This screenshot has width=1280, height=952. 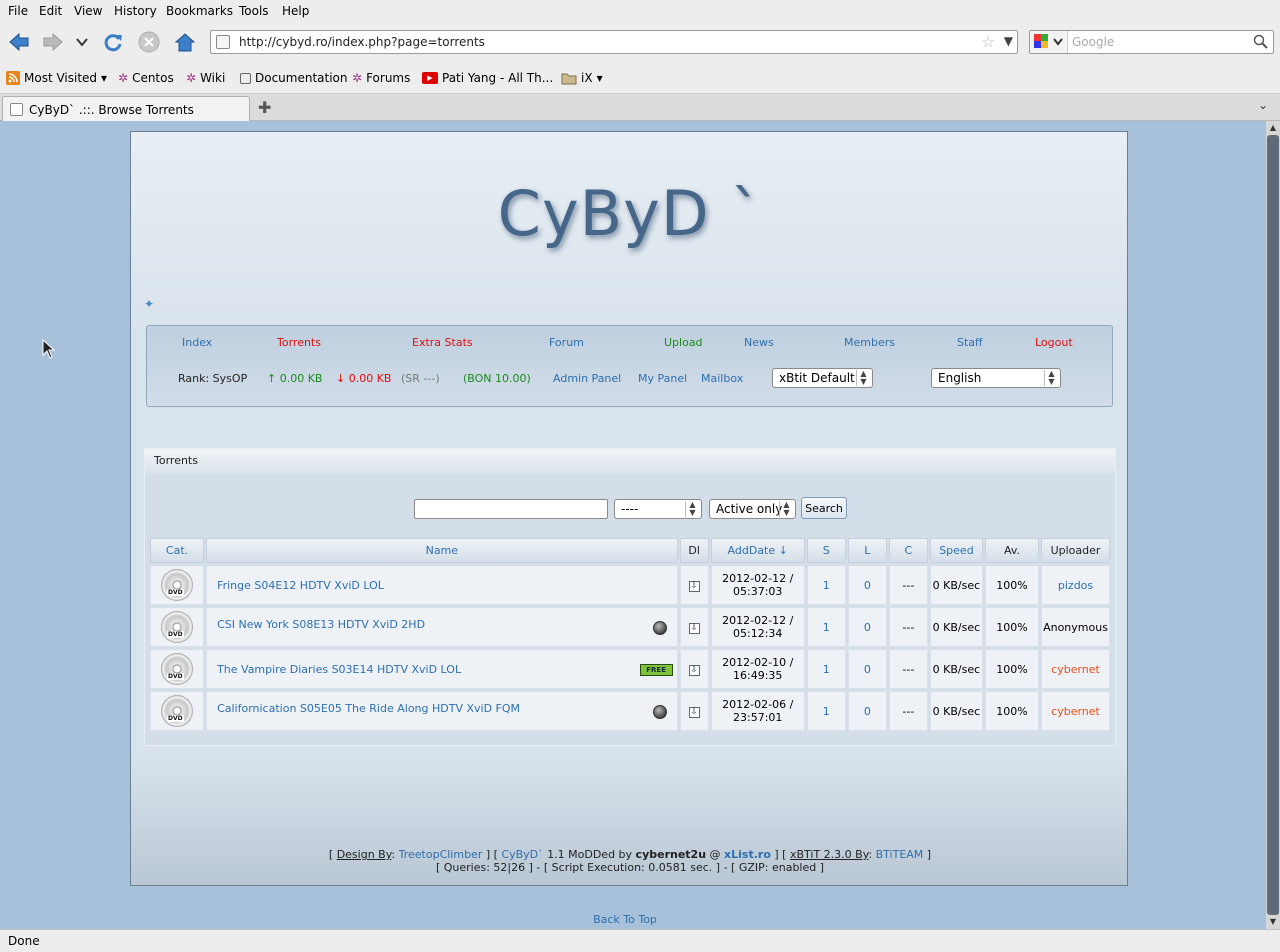 What do you see at coordinates (299, 342) in the screenshot?
I see `nav-torrents: Torrents` at bounding box center [299, 342].